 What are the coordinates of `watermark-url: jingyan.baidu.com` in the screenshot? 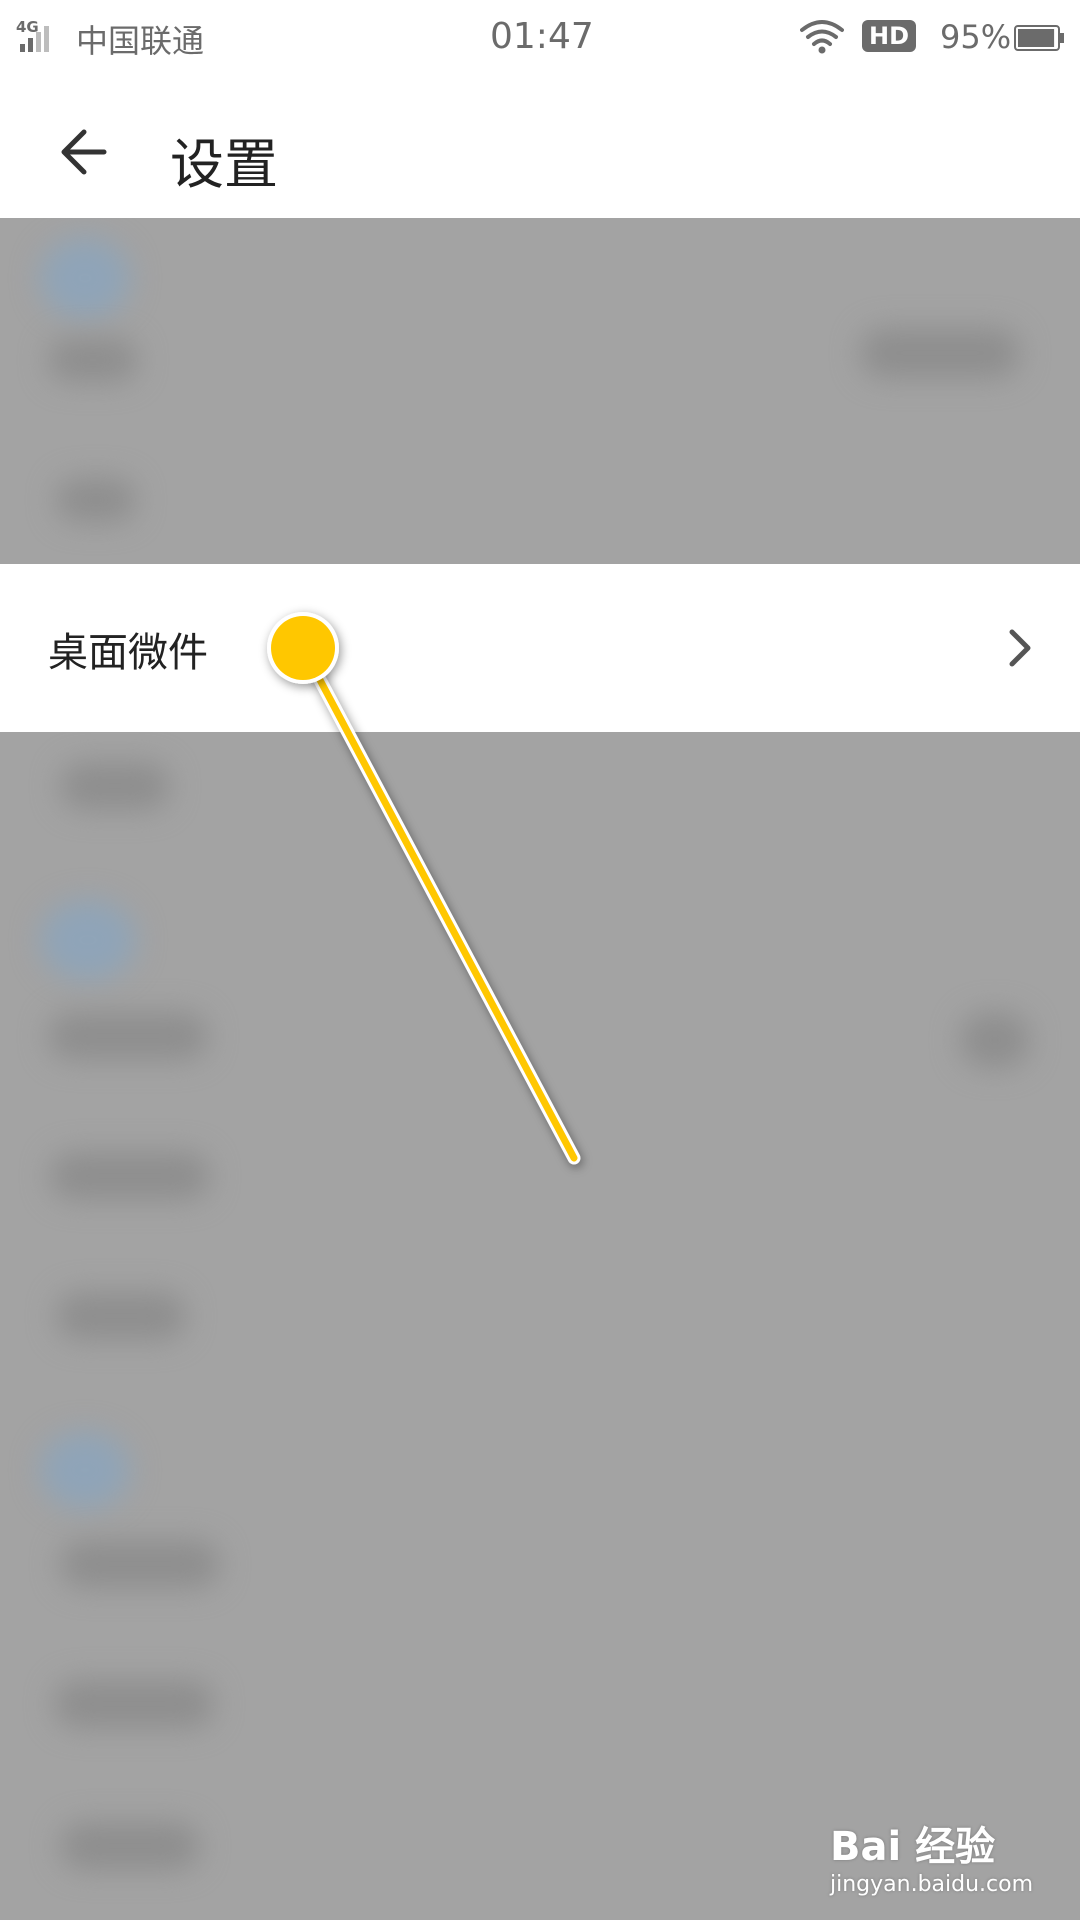 It's located at (932, 1884).